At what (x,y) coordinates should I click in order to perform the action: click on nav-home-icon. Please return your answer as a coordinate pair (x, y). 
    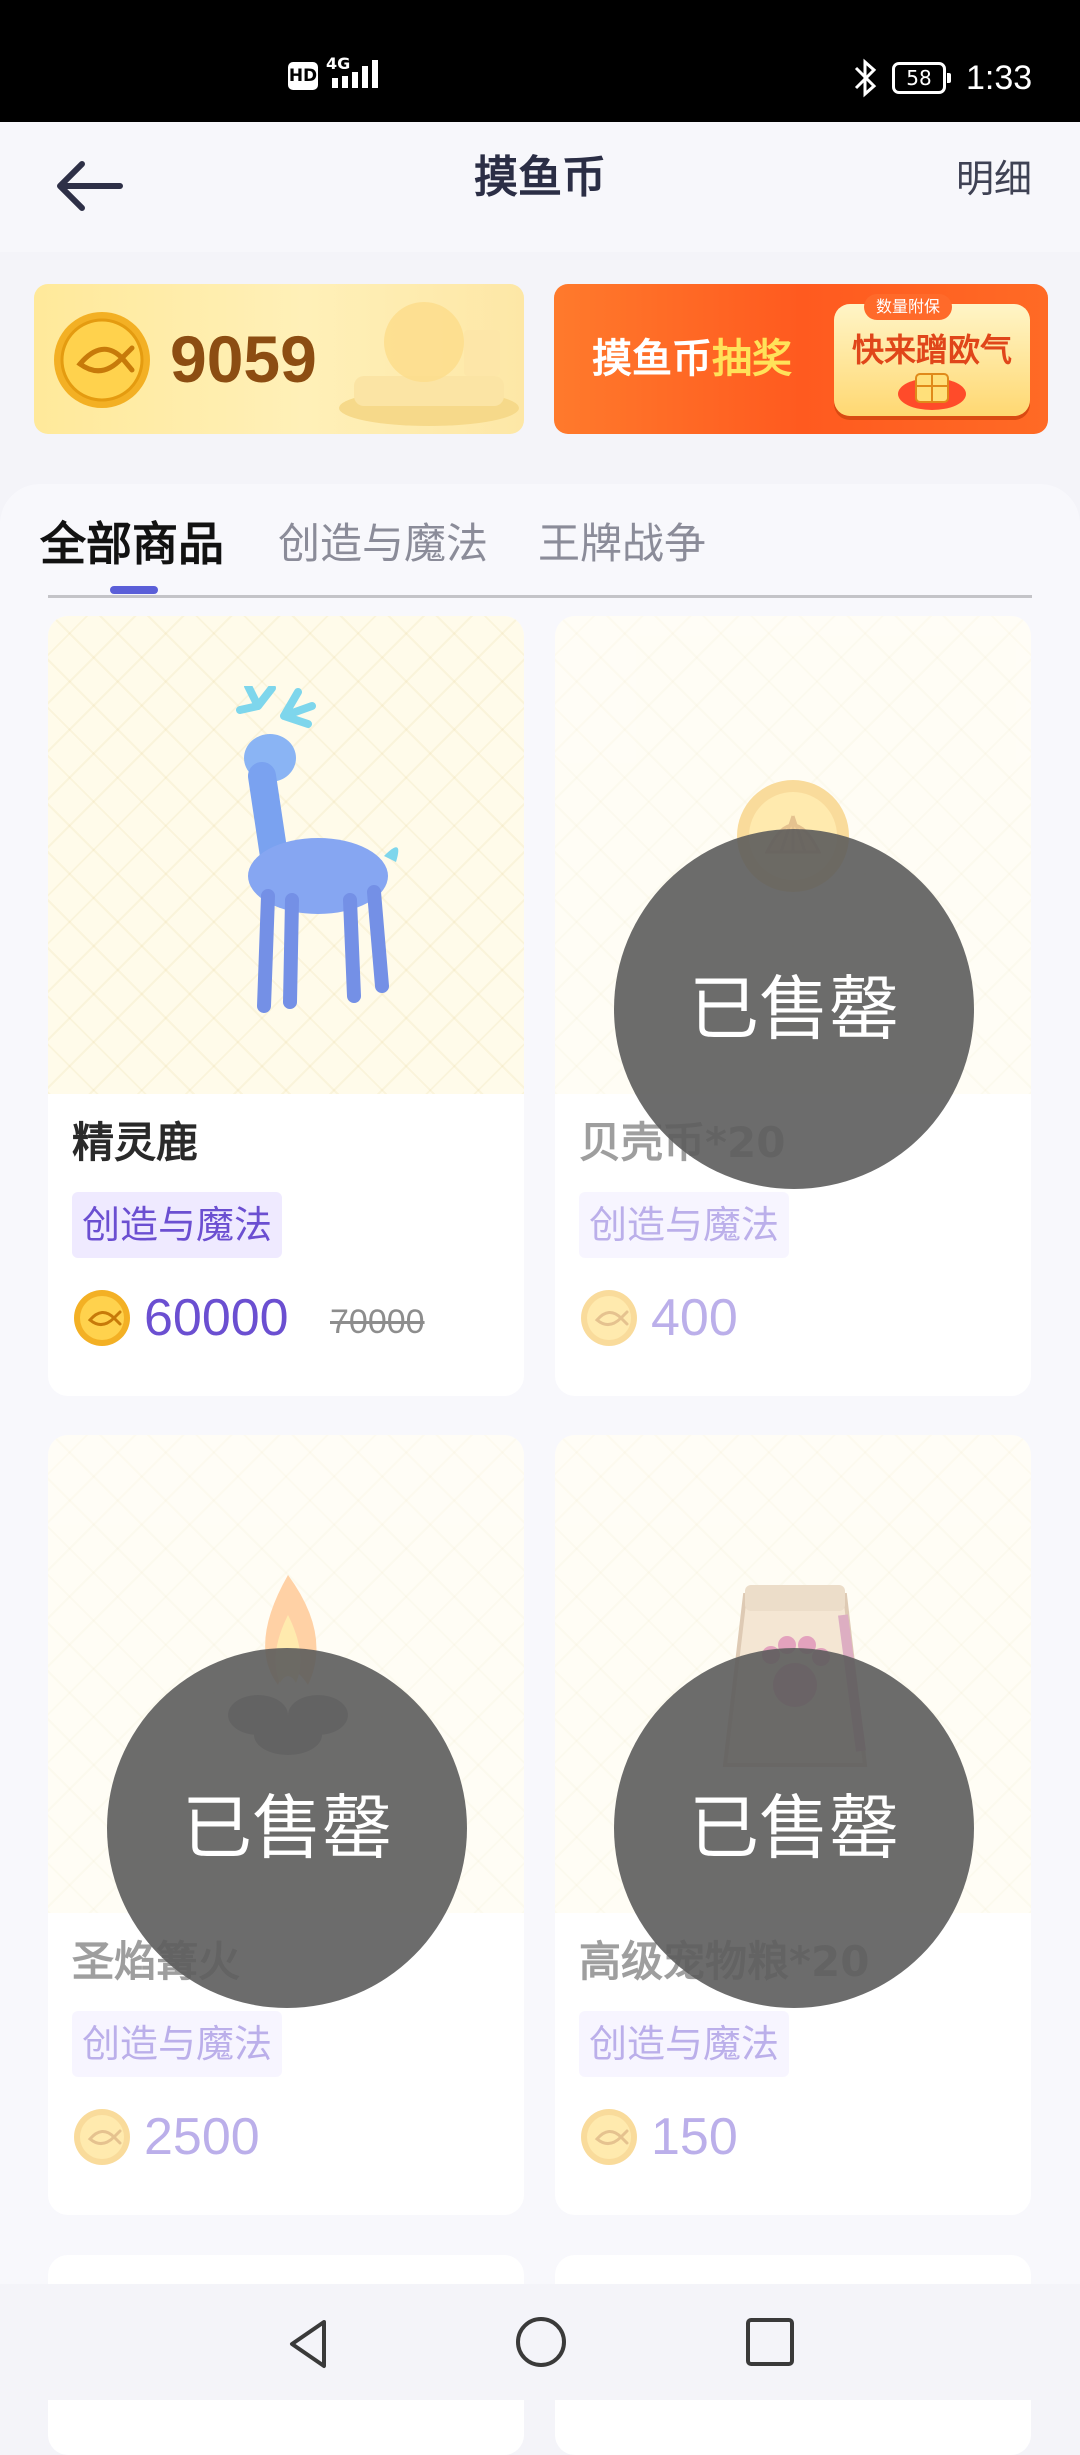
    Looking at the image, I should click on (541, 2342).